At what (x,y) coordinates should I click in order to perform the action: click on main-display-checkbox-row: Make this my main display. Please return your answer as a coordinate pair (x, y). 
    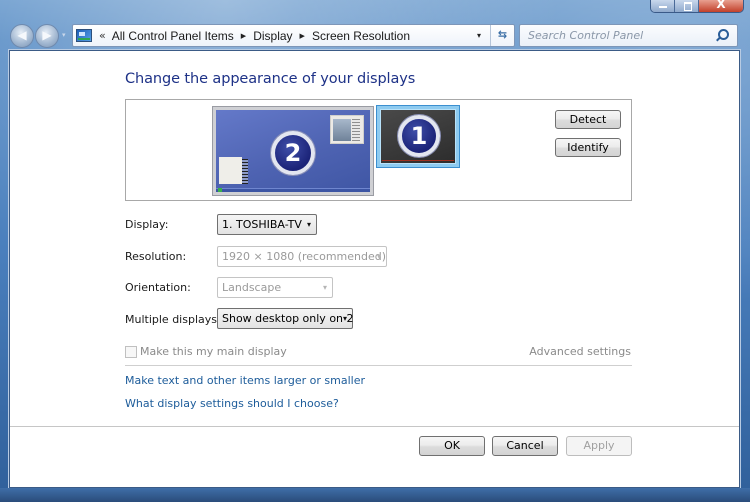
    Looking at the image, I should click on (206, 351).